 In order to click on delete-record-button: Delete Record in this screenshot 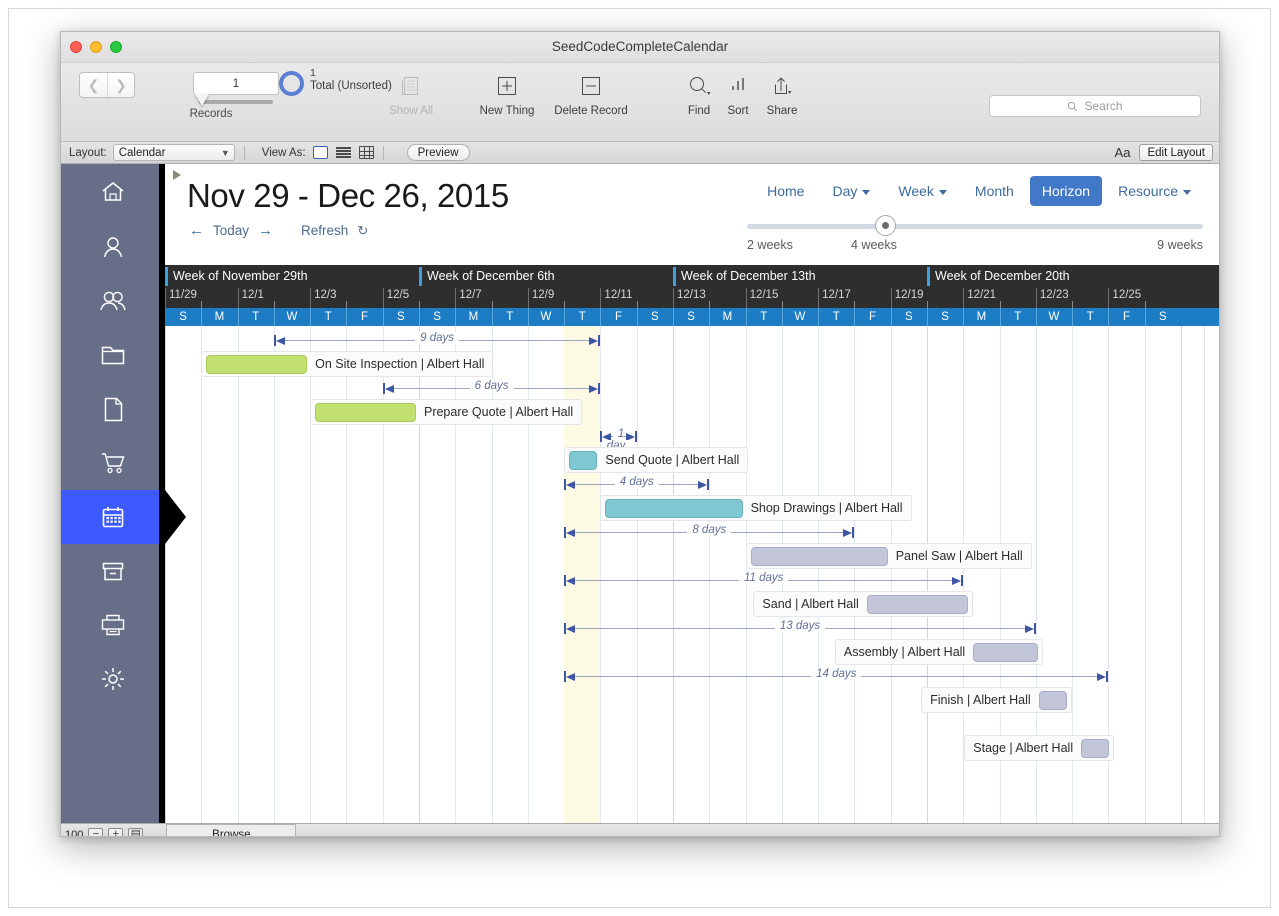, I will do `click(591, 93)`.